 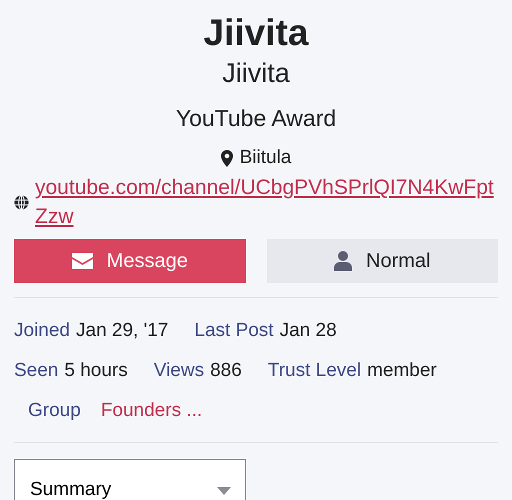 I want to click on stat-value: Jan 29, '17, so click(x=122, y=331).